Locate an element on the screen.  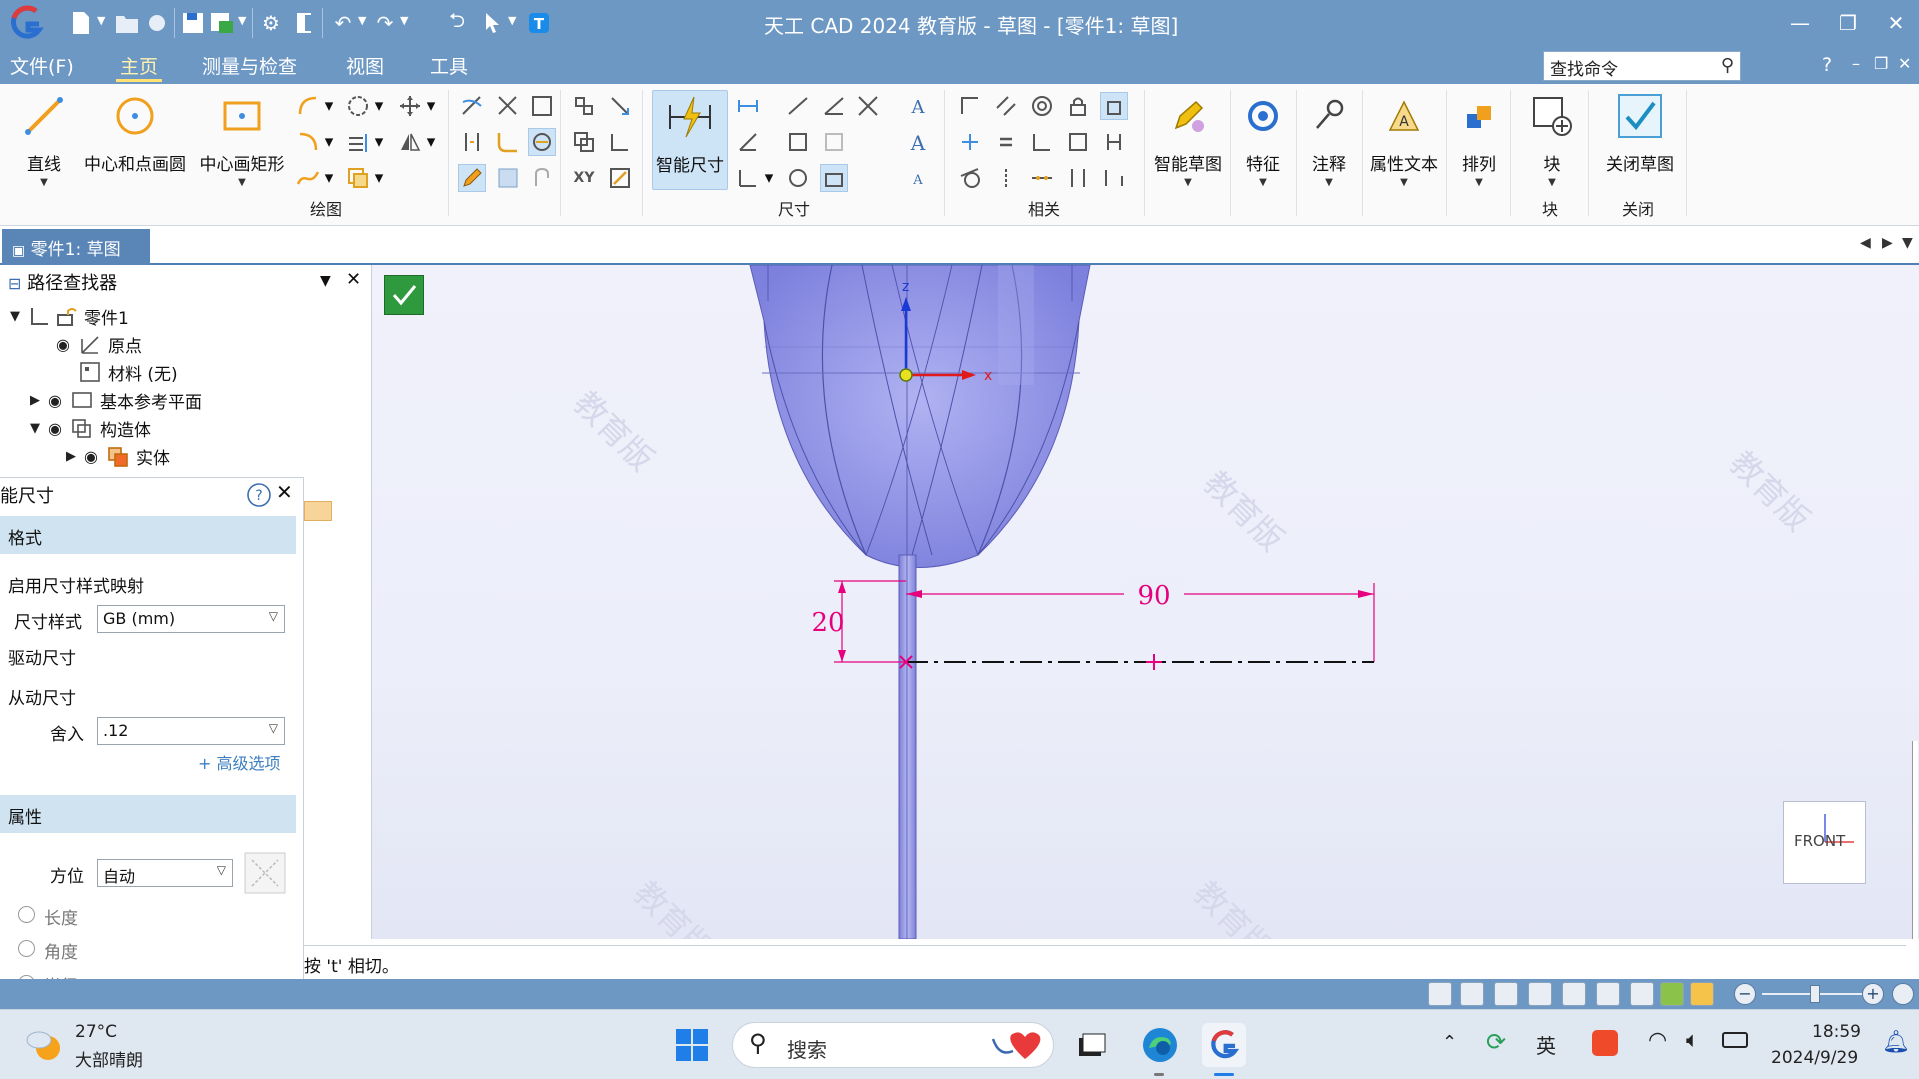
hatch-icon is located at coordinates (508, 178).